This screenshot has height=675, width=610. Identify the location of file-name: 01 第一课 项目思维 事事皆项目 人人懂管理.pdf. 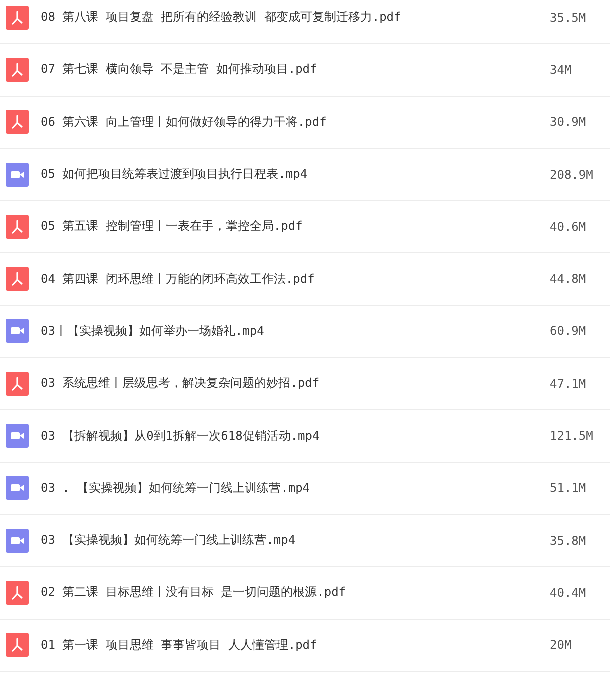
(295, 645).